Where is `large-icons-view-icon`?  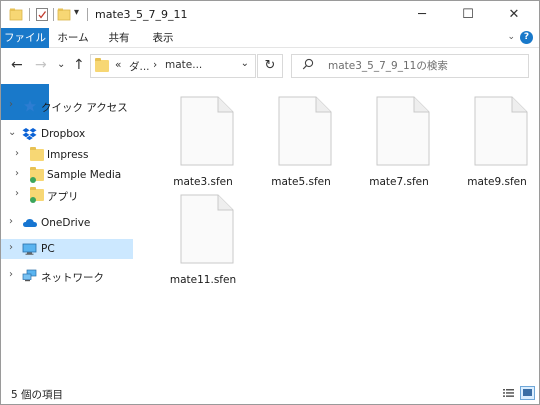 large-icons-view-icon is located at coordinates (527, 392).